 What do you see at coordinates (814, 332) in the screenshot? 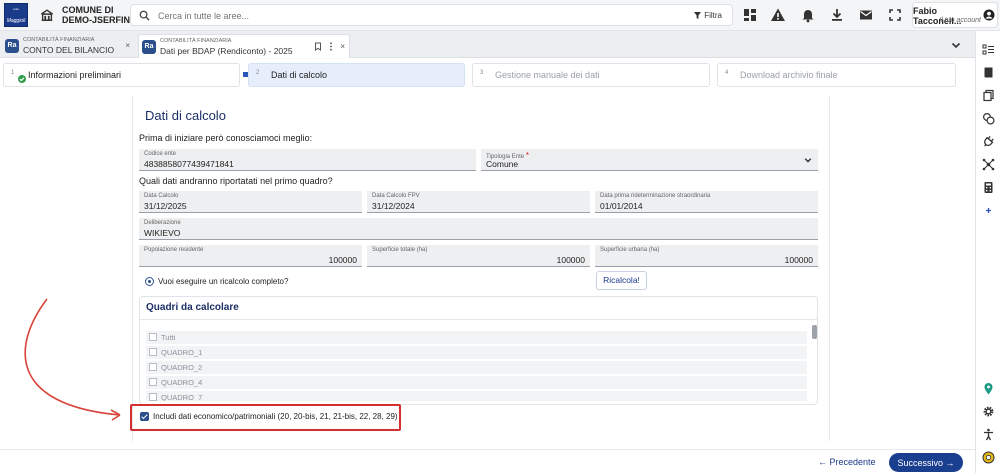
I see `scrollbar` at bounding box center [814, 332].